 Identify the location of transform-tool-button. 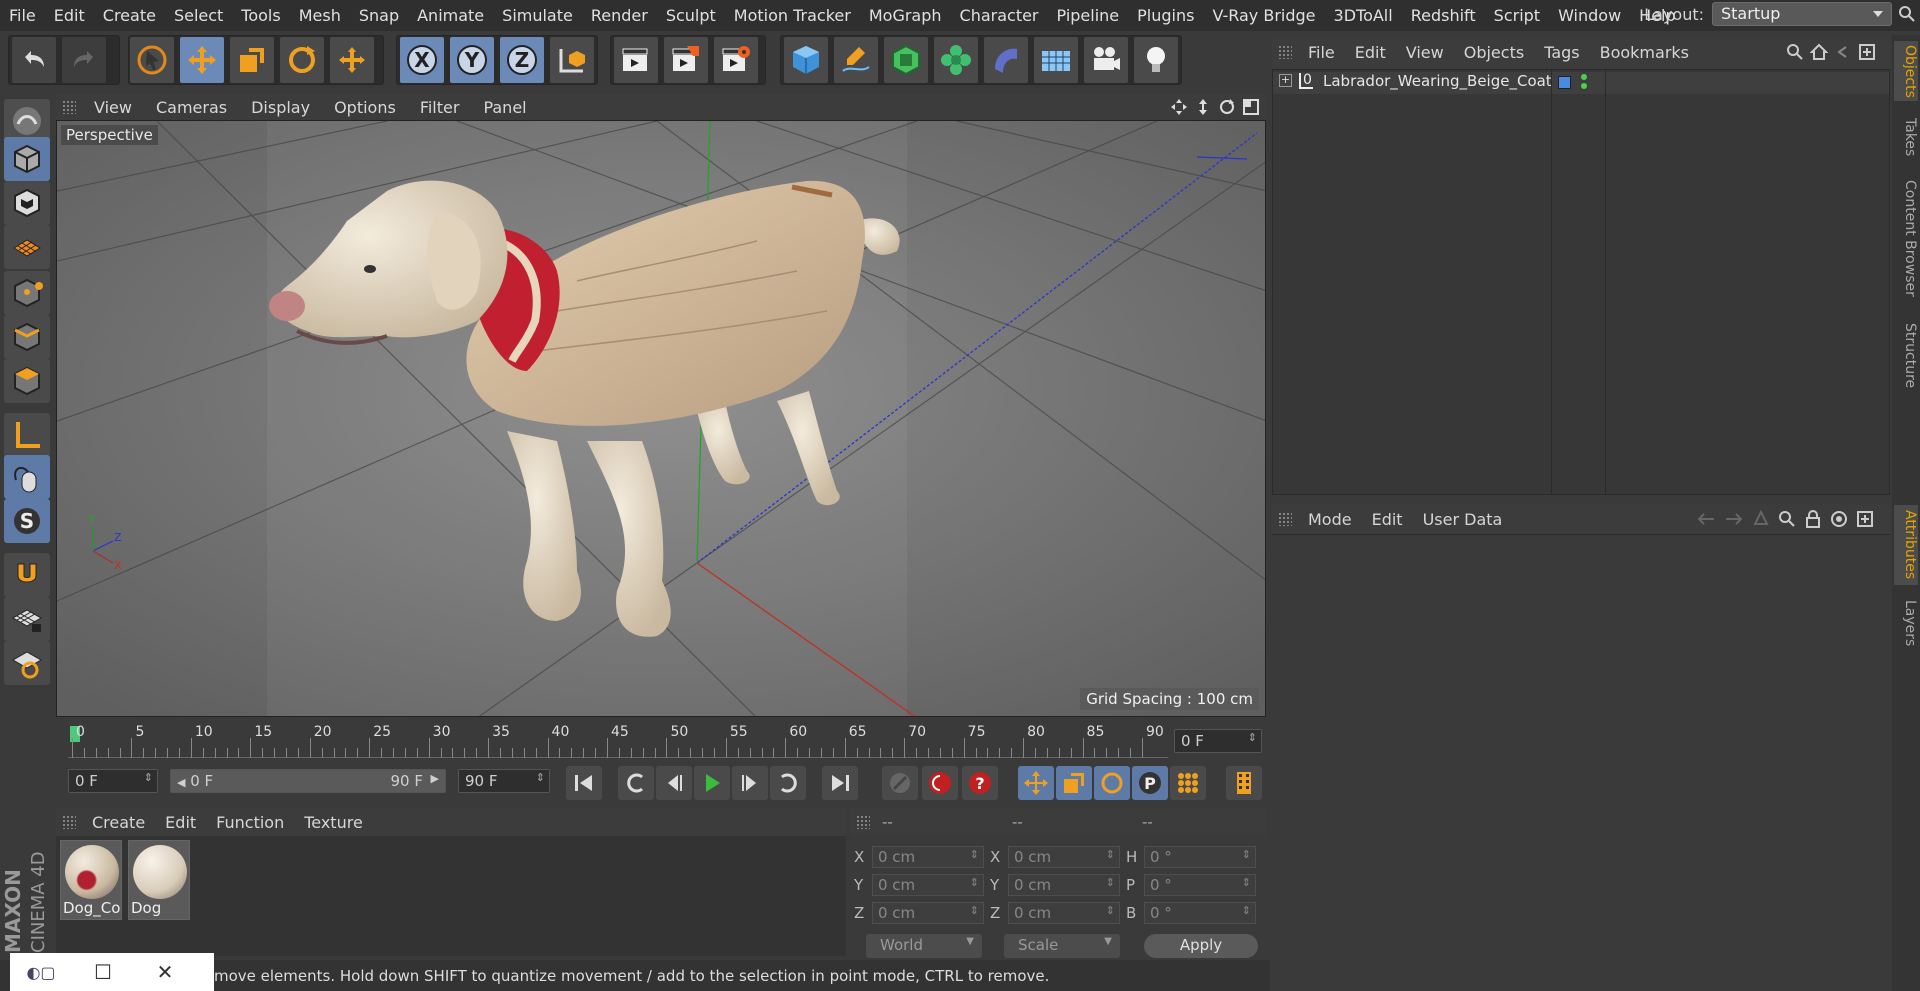
(352, 60).